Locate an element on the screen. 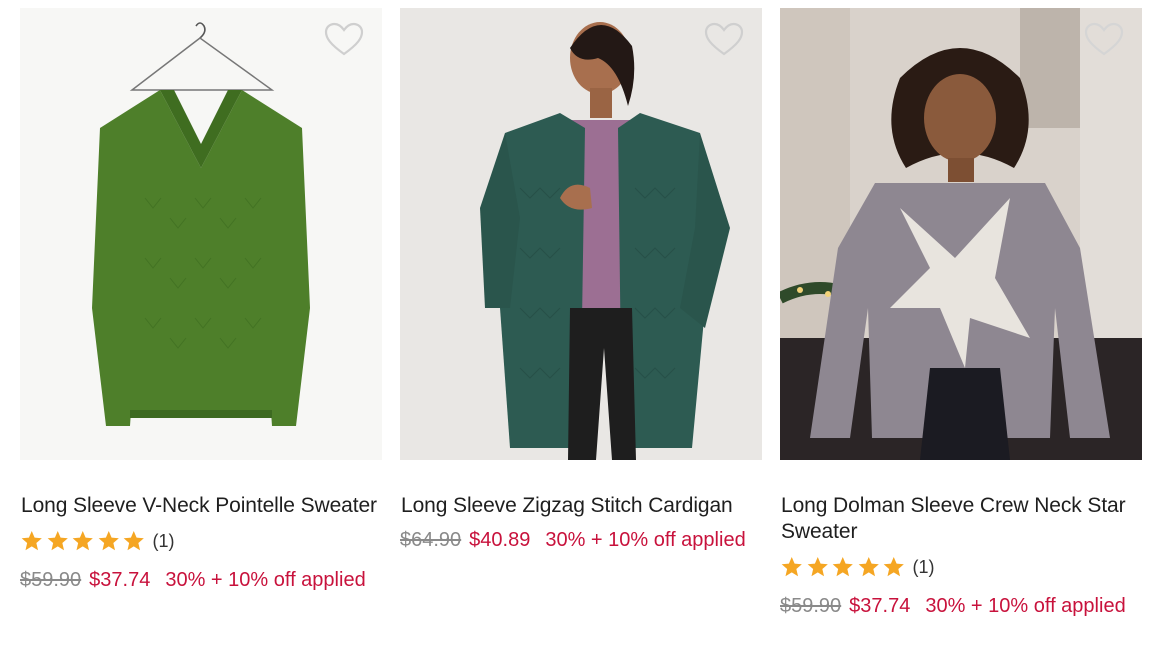  sale-price: $40.89 is located at coordinates (500, 540).